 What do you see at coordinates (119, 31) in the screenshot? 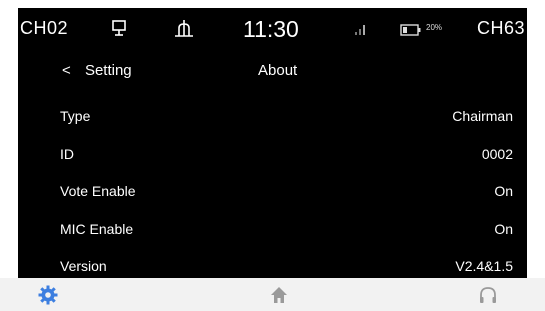
I see `monitor-icon` at bounding box center [119, 31].